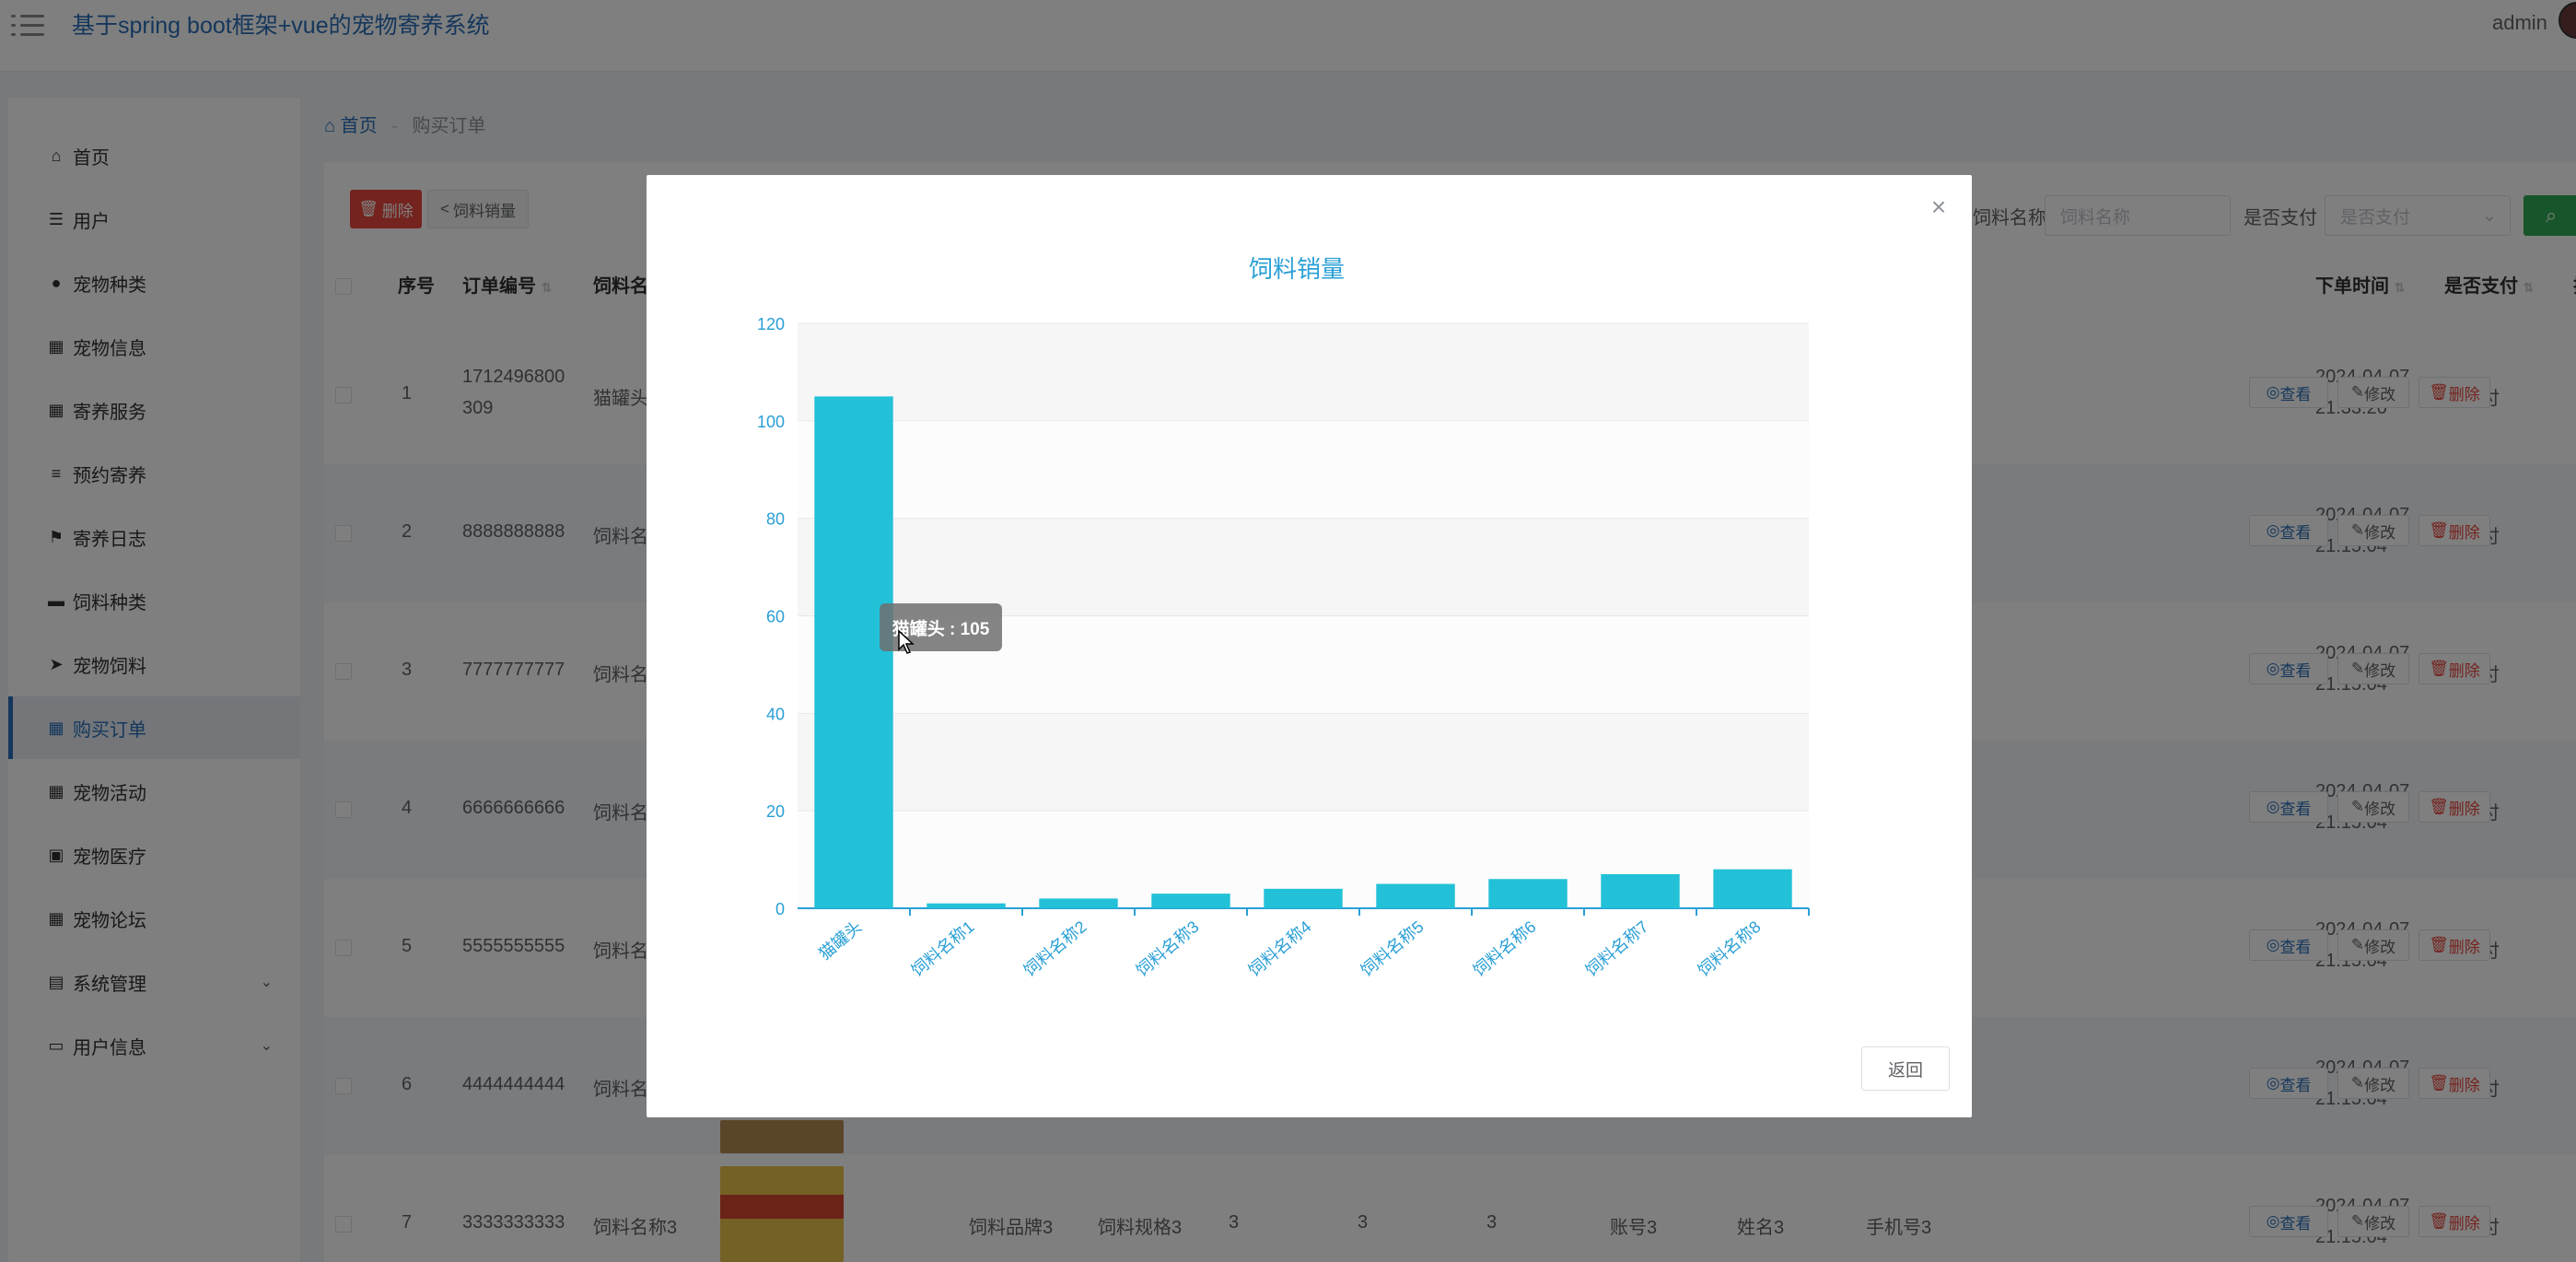 This screenshot has width=2576, height=1262. What do you see at coordinates (1280, 949) in the screenshot?
I see `x-tick-label: 饲料名称4` at bounding box center [1280, 949].